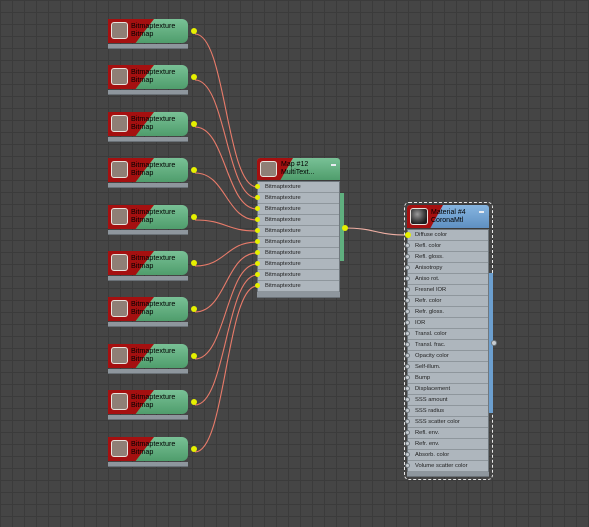 The width and height of the screenshot is (589, 527). Describe the element at coordinates (152, 80) in the screenshot. I see `bitmap-node-2: Bitmaptexture Bitmap` at that location.